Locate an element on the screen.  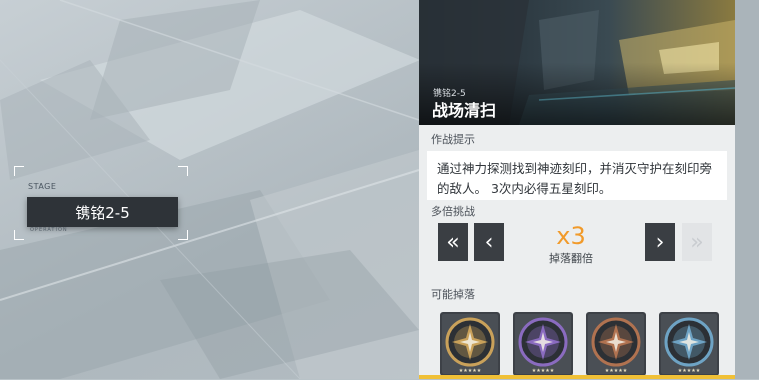
stage-tag: STAGE is located at coordinates (42, 186).